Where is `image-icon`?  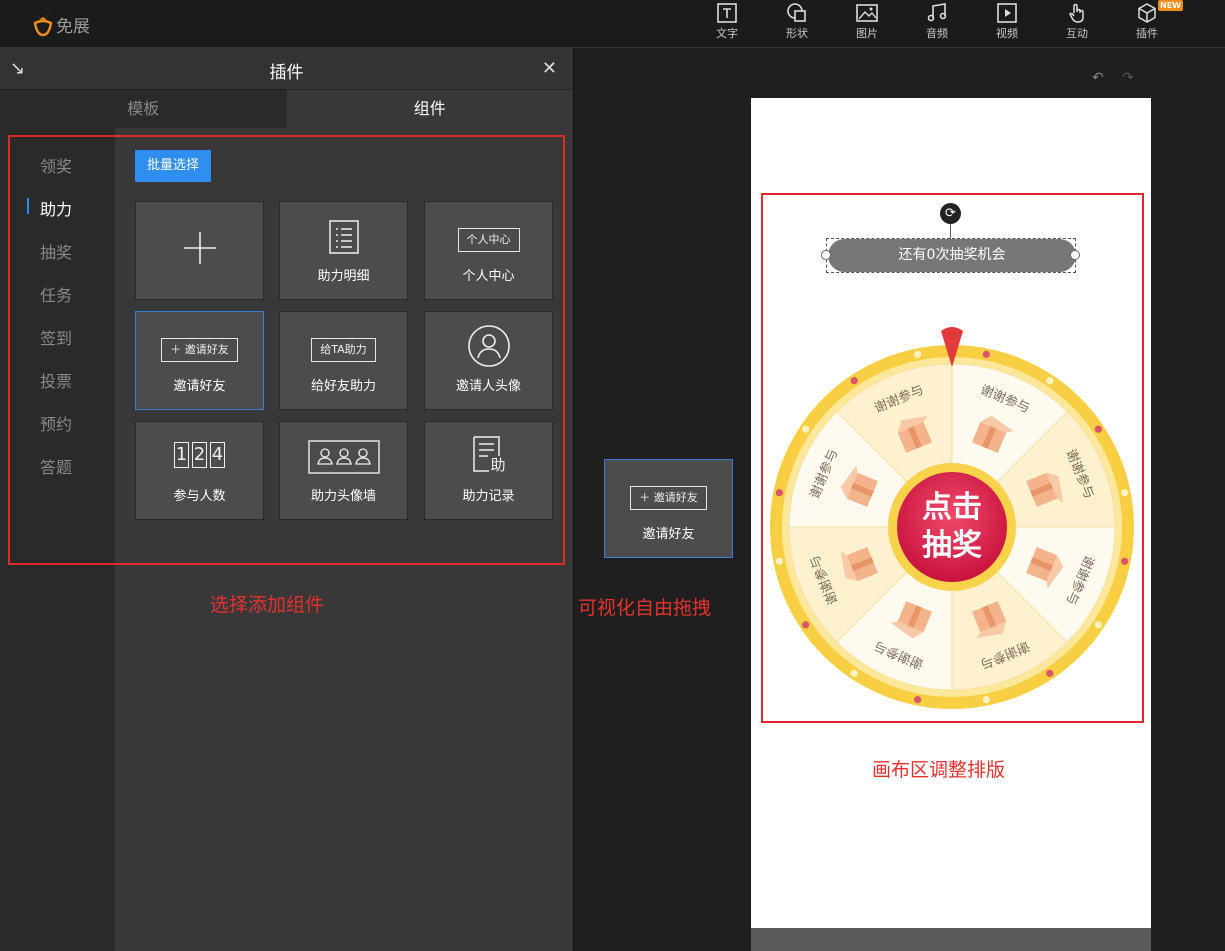
image-icon is located at coordinates (867, 13).